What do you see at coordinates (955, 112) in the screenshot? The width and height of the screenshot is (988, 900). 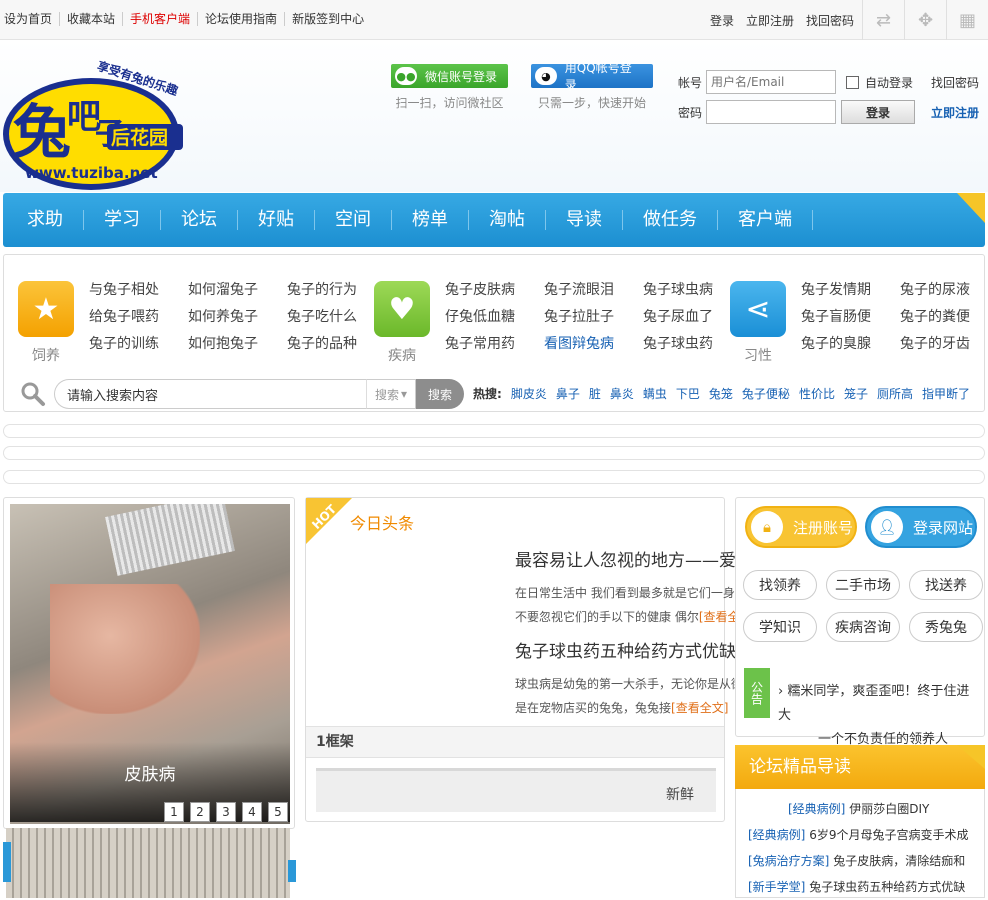 I see `register-link: 立即注册` at bounding box center [955, 112].